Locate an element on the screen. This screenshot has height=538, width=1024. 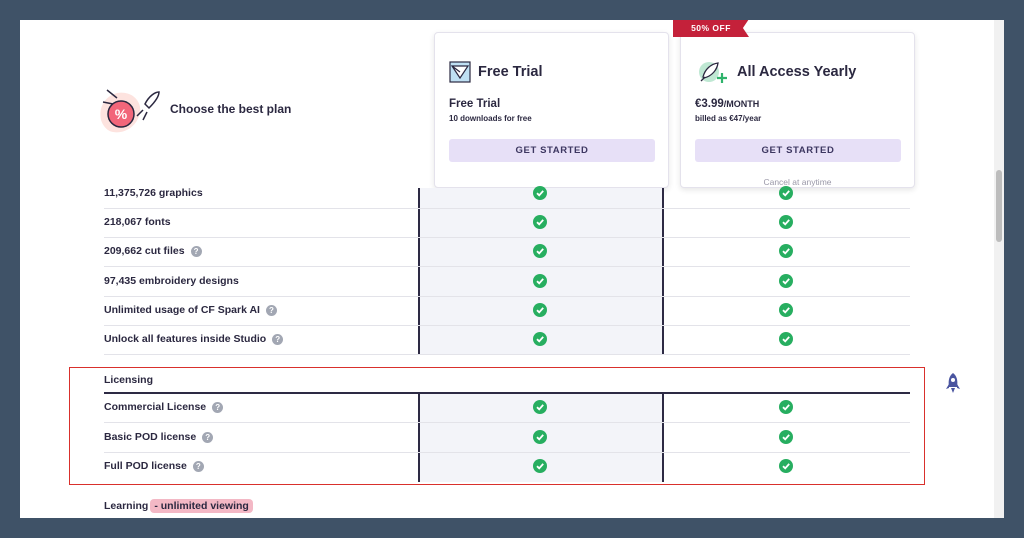
feature-text: 11,375,726 graphics is located at coordinates (153, 193).